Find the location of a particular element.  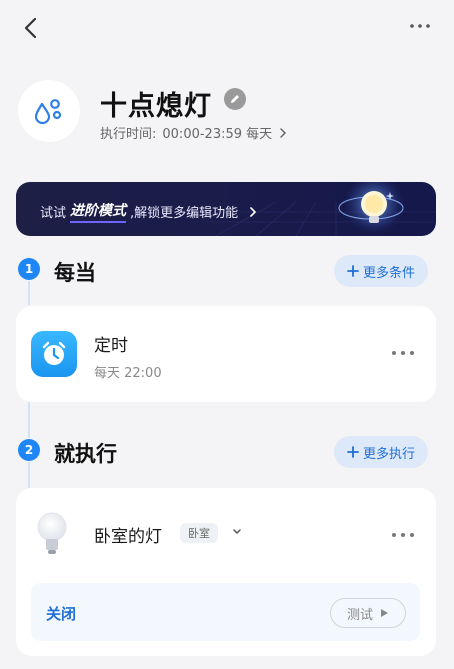

chevron-left-icon is located at coordinates (30, 28).